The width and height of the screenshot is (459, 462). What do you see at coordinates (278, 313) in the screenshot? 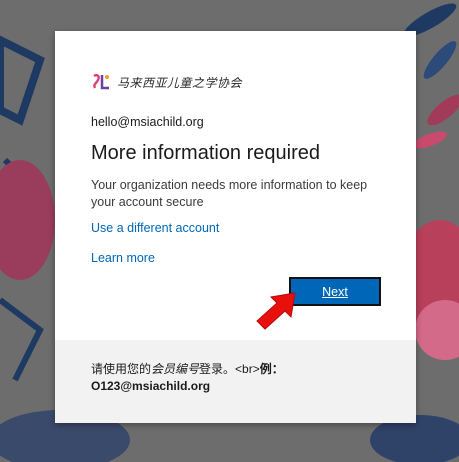
I see `red-pointer-arrow-icon` at bounding box center [278, 313].